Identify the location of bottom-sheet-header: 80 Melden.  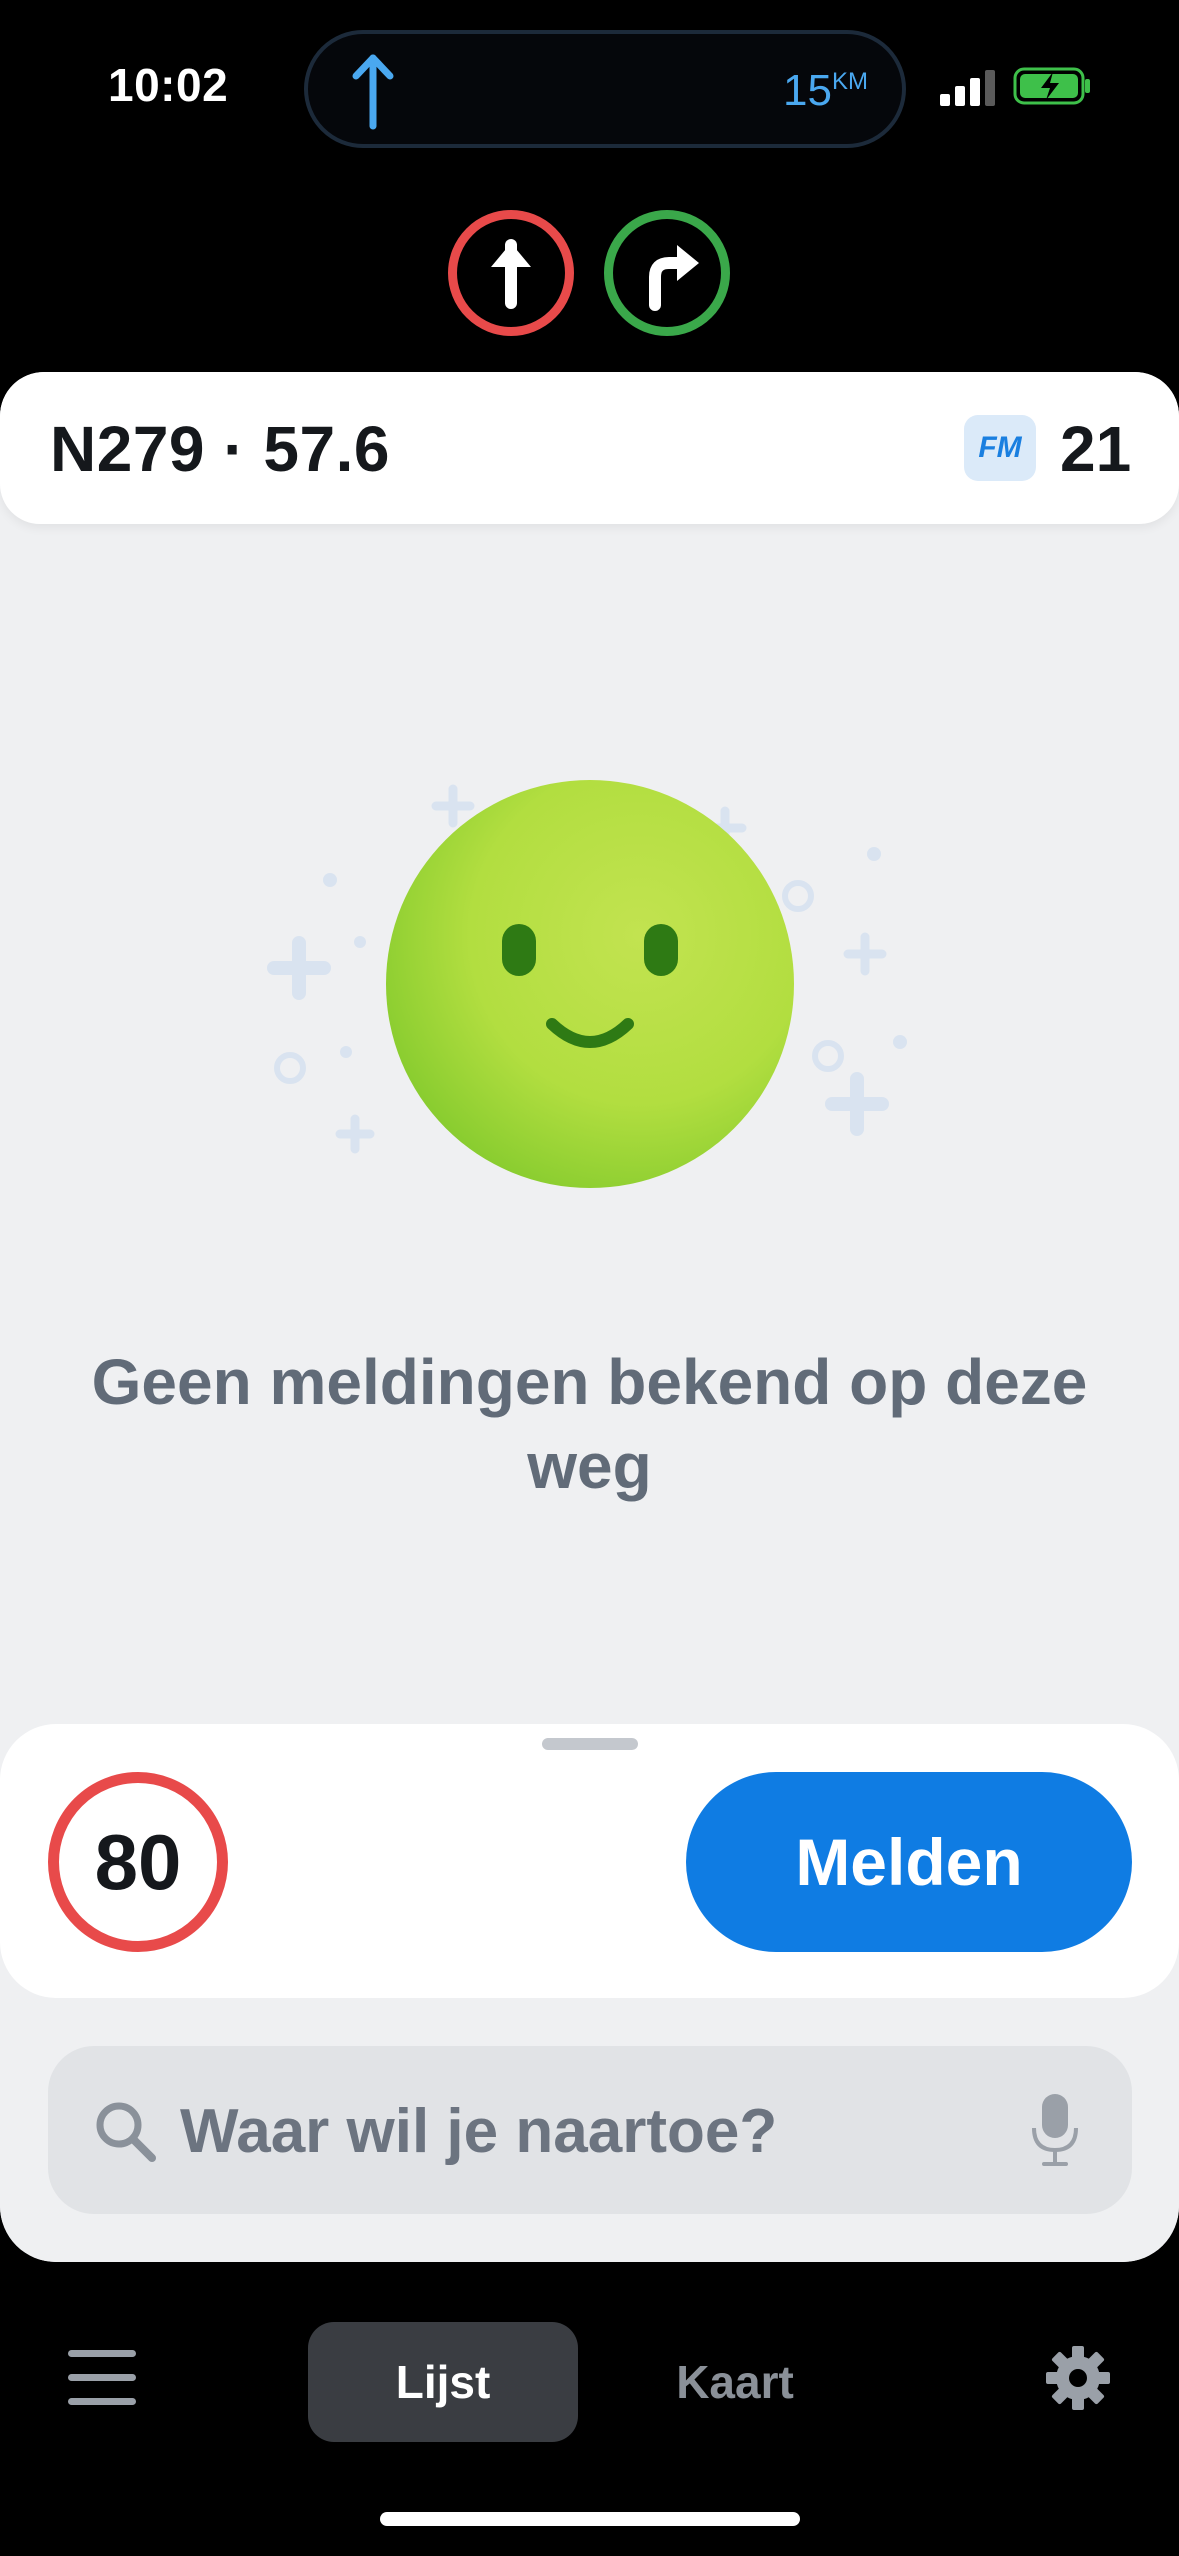
(589, 1861).